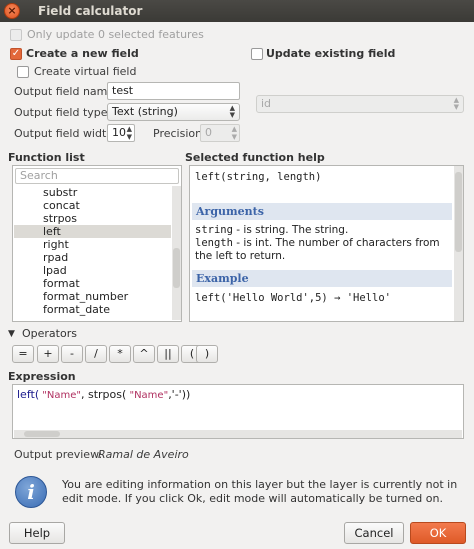 The height and width of the screenshot is (549, 474). Describe the element at coordinates (120, 354) in the screenshot. I see `operator-multiply-button: *` at that location.